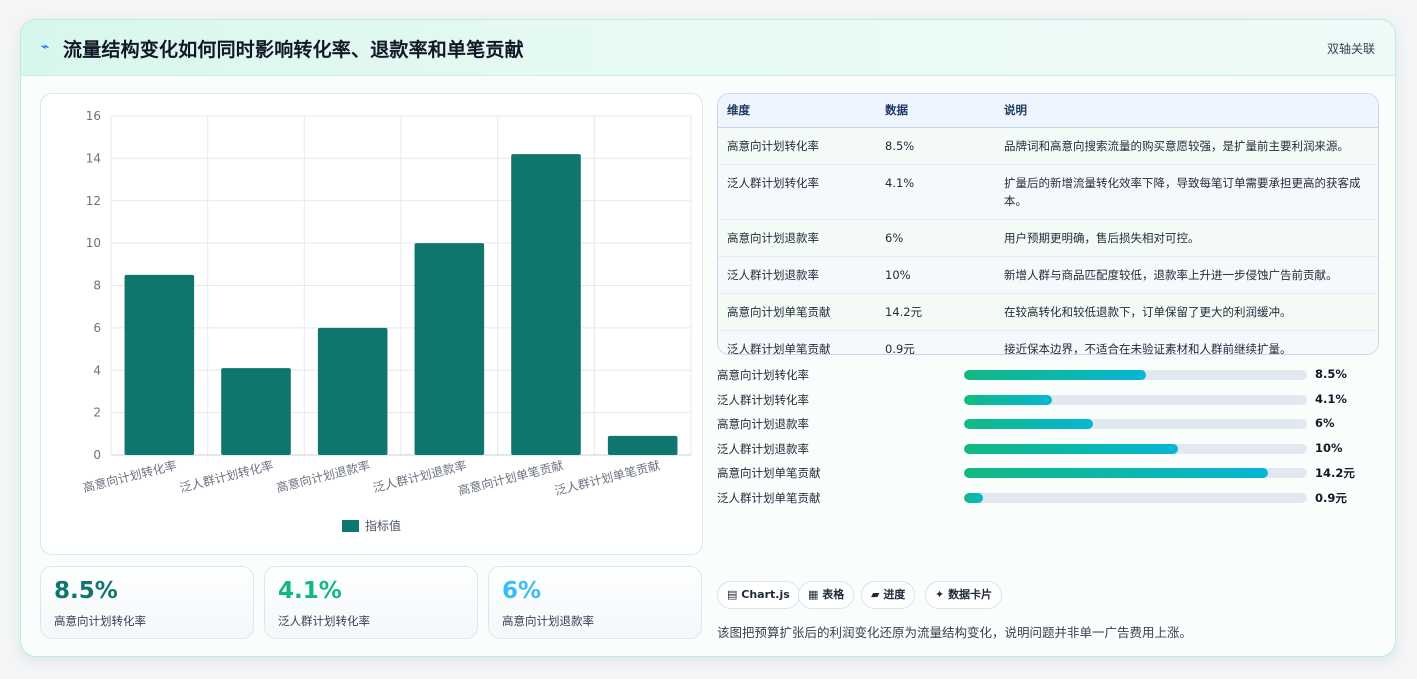  What do you see at coordinates (323, 476) in the screenshot?
I see `x-tick-label: 高意向计划退款率` at bounding box center [323, 476].